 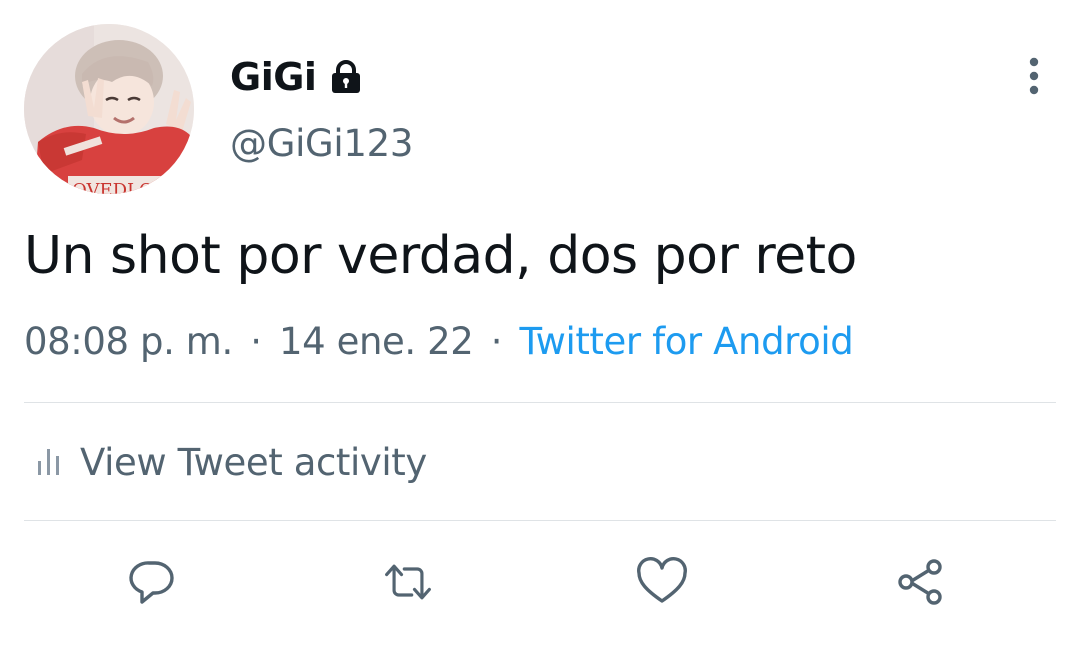 What do you see at coordinates (687, 341) in the screenshot?
I see `tweet-source-link: Twitter for Android` at bounding box center [687, 341].